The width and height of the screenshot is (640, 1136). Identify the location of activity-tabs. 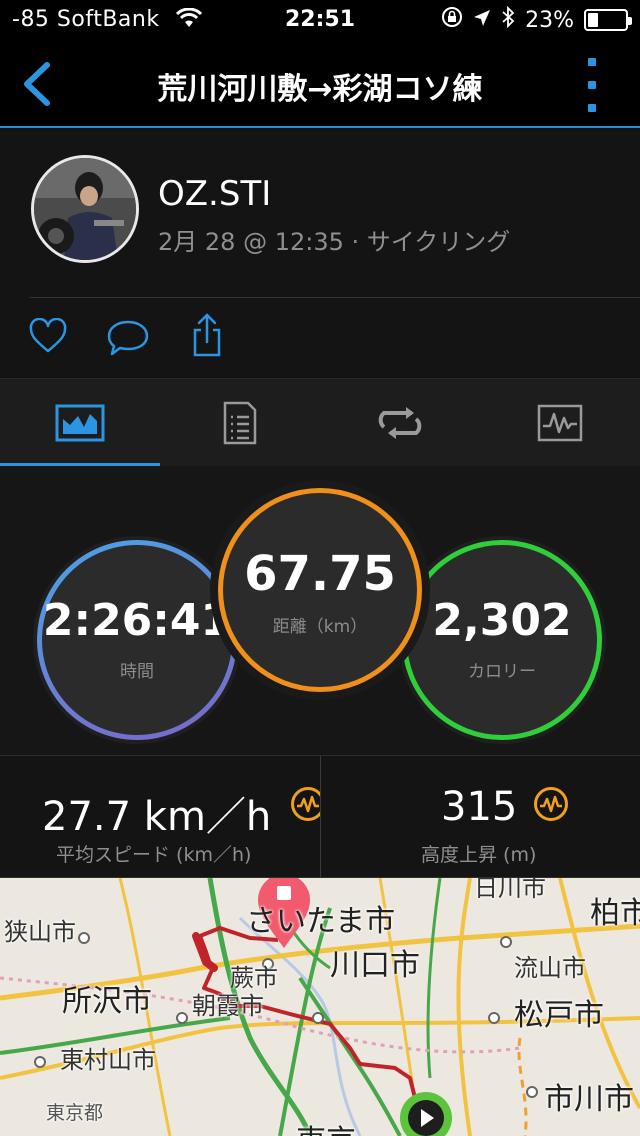
(320, 422).